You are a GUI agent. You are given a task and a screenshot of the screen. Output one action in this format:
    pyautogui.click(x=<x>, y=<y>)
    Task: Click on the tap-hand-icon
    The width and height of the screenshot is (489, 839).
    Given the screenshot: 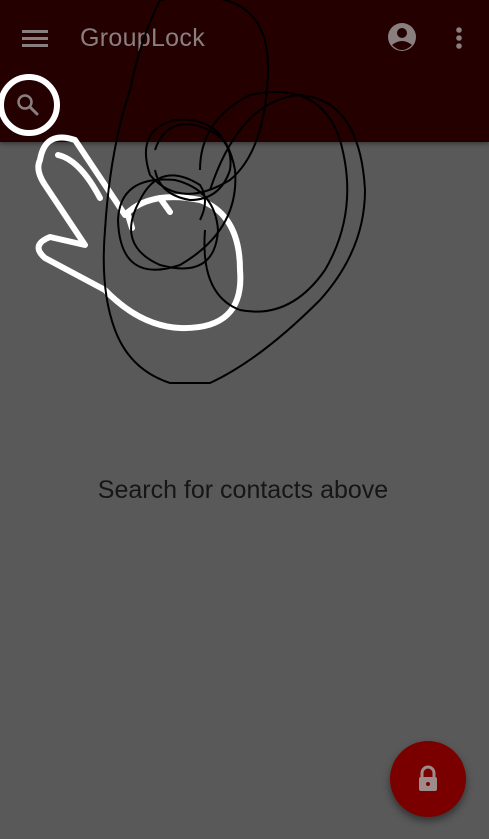 What is the action you would take?
    pyautogui.click(x=139, y=233)
    